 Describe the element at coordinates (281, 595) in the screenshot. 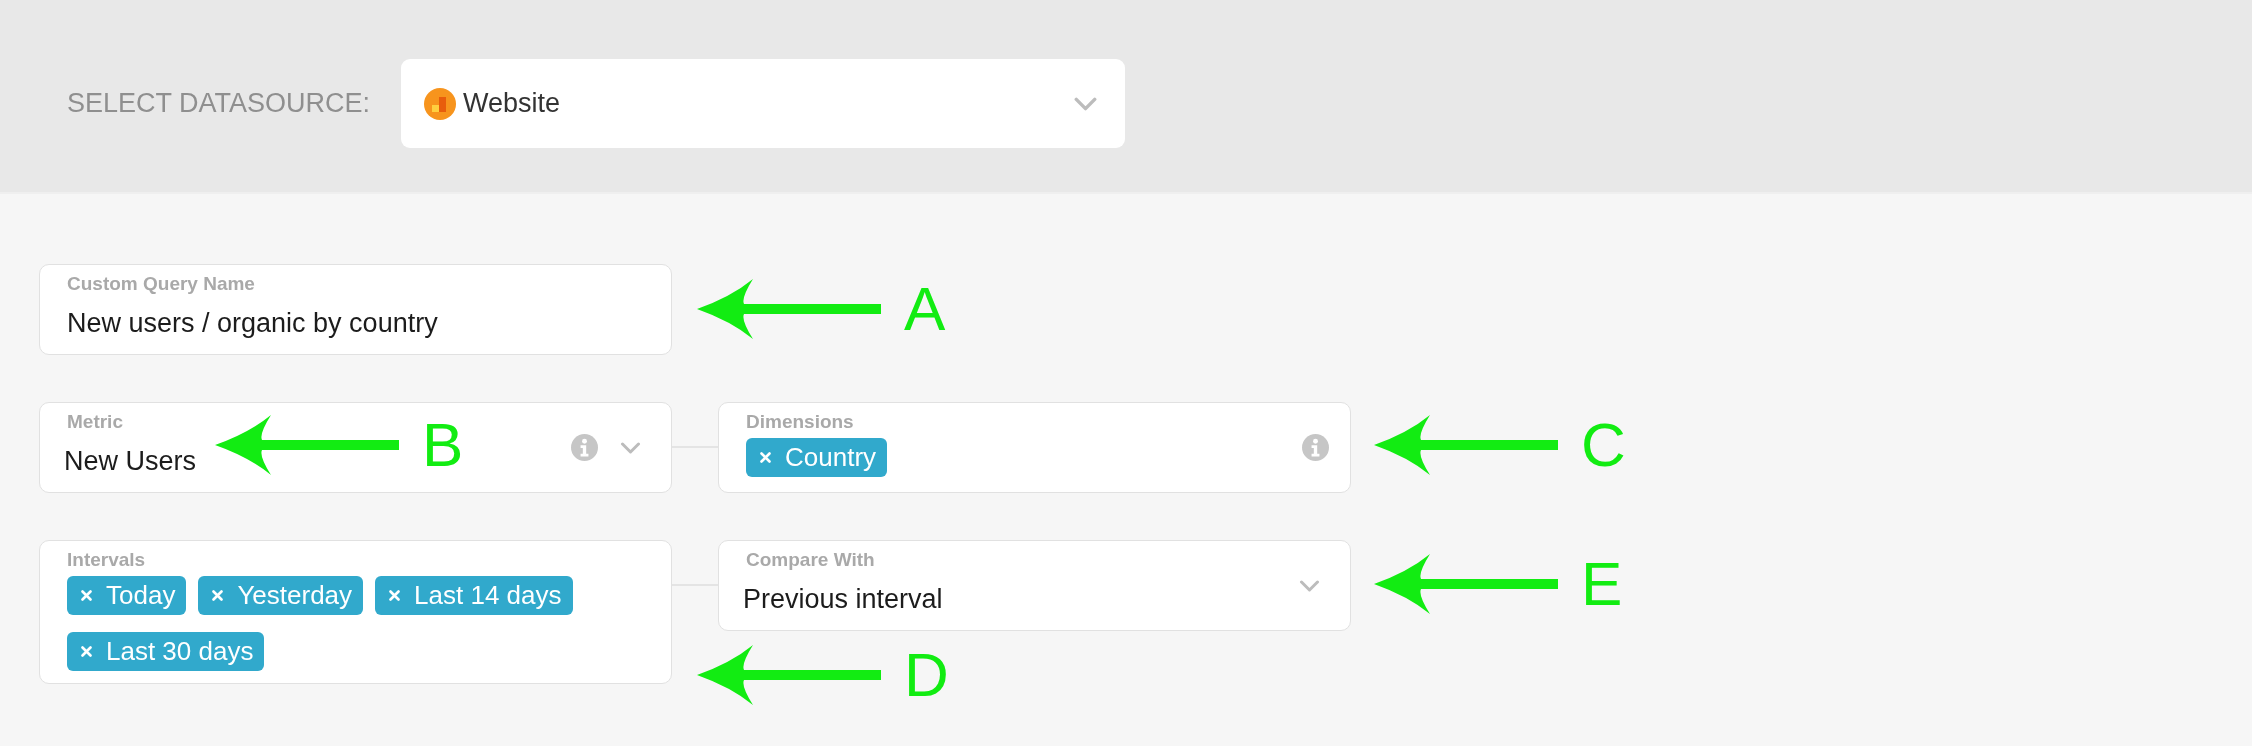

I see `tag-chip: Yesterday` at that location.